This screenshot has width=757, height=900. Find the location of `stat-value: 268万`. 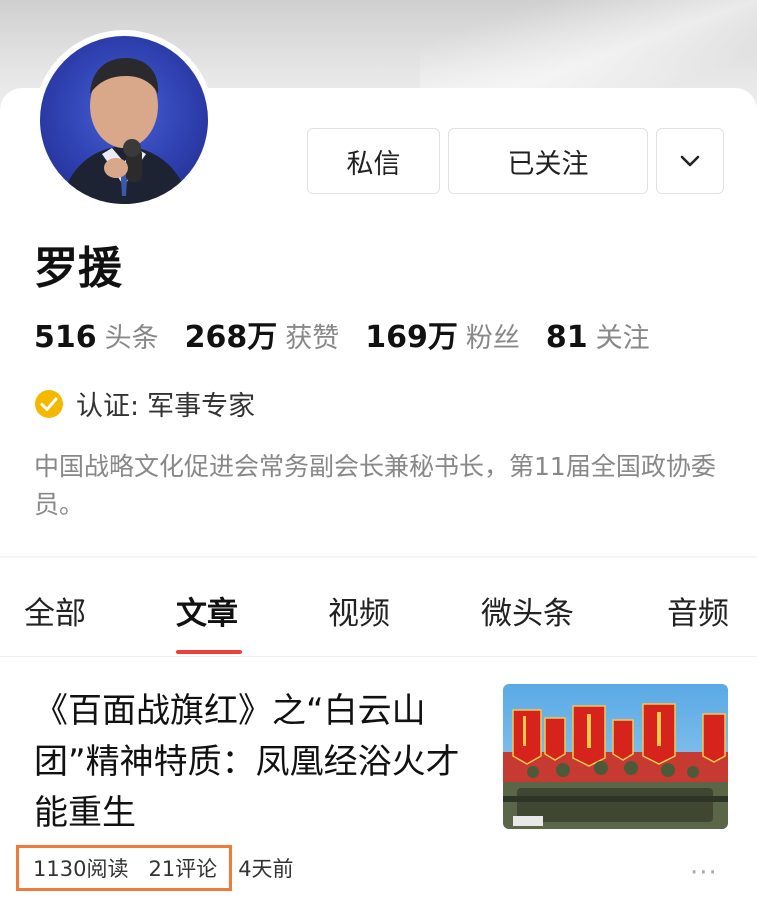

stat-value: 268万 is located at coordinates (231, 337).